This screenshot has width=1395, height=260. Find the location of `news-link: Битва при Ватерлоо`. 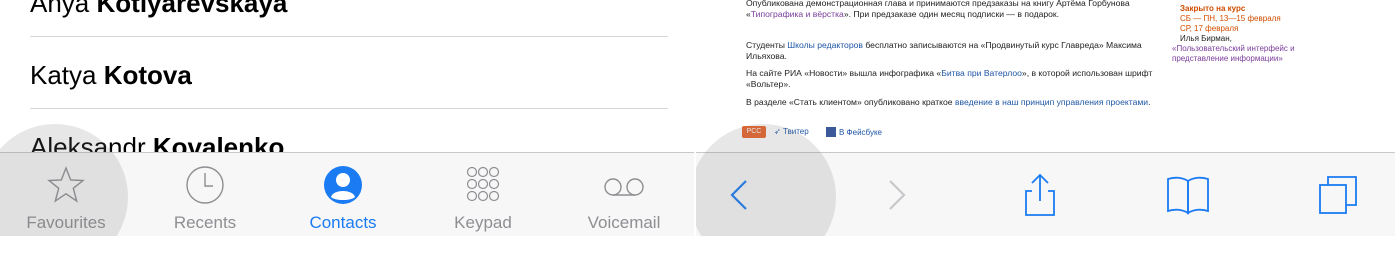

news-link: Битва при Ватерлоо is located at coordinates (981, 73).